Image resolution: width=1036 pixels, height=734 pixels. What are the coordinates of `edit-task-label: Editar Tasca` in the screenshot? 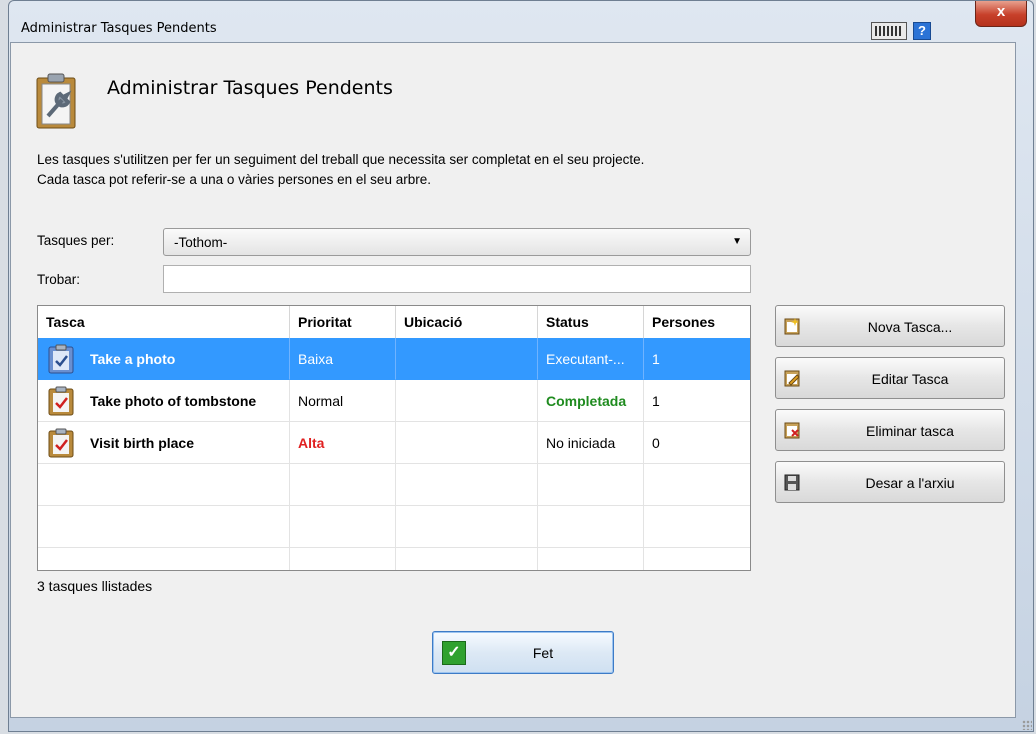 It's located at (910, 379).